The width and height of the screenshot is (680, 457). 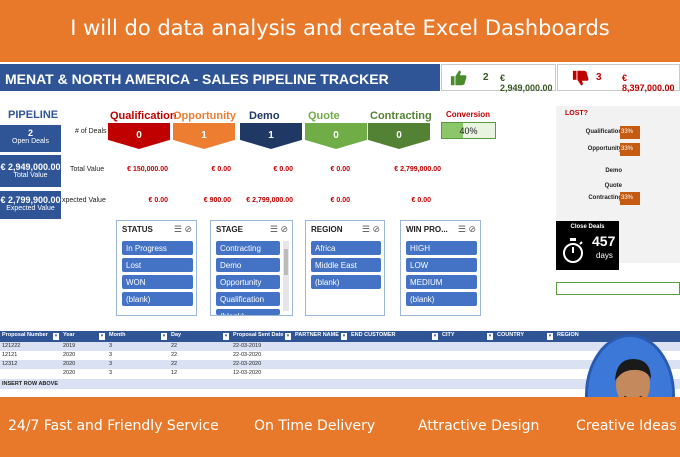 I want to click on lost-amount: € 8,397,000.00, so click(x=648, y=83).